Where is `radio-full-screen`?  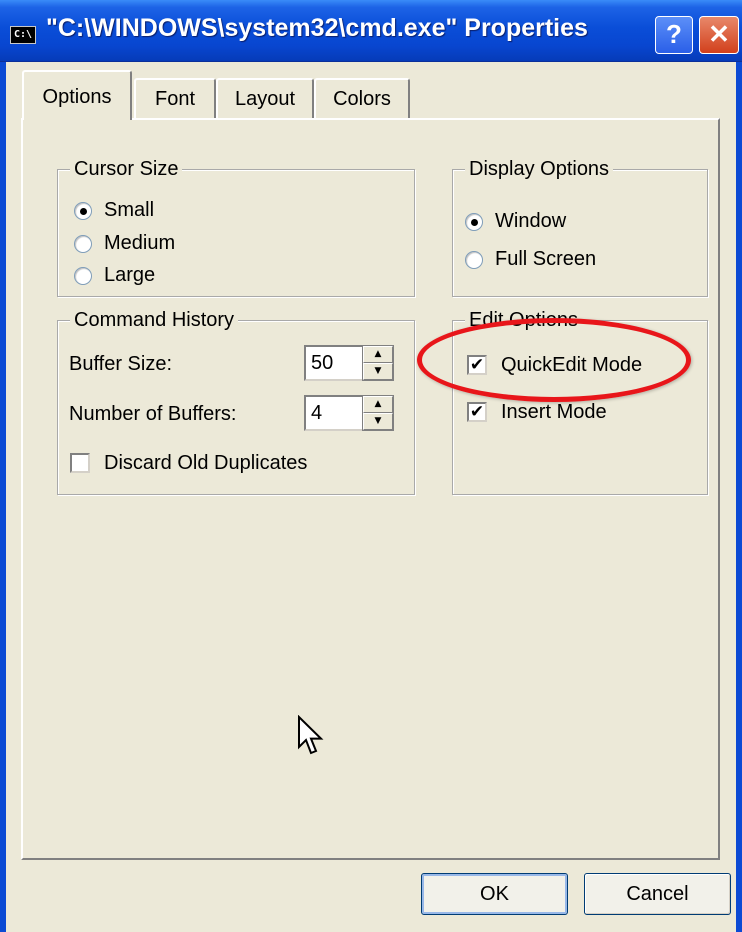
radio-full-screen is located at coordinates (474, 260).